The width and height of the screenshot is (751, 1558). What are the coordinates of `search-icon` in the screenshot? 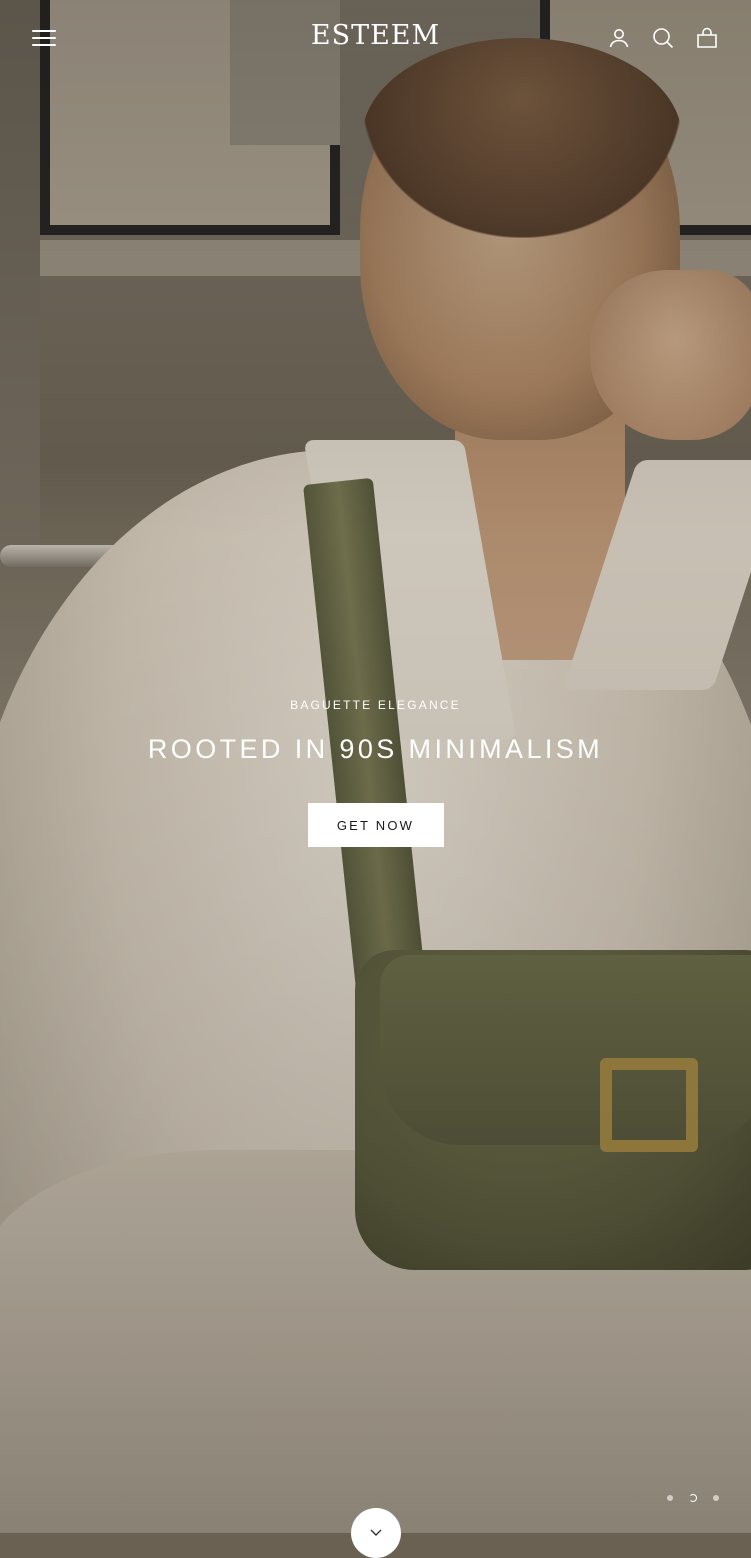 It's located at (663, 38).